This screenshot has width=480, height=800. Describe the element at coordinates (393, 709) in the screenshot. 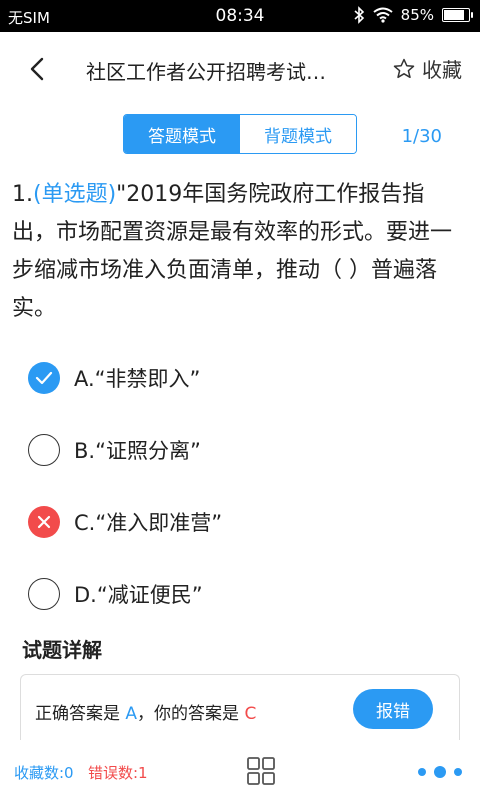

I see `report-error-button: 报错` at that location.